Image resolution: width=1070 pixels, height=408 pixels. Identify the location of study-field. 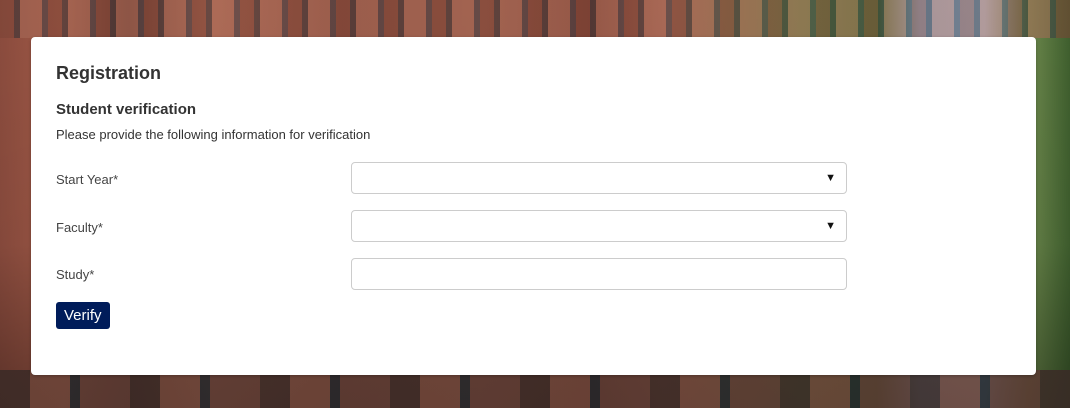
(599, 274).